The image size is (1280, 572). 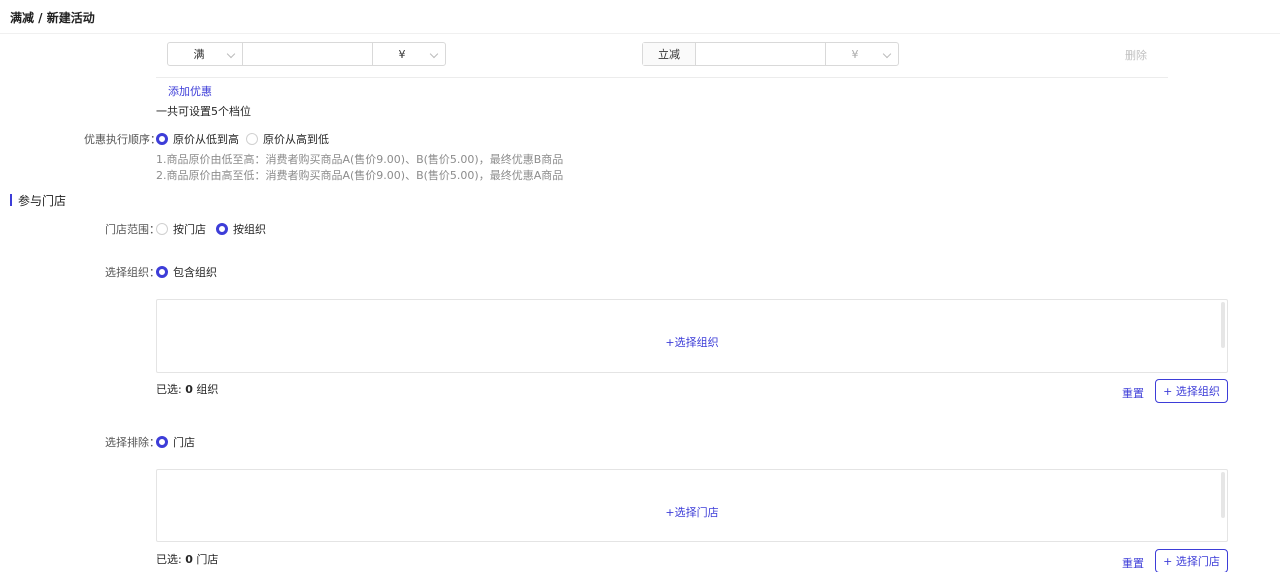 What do you see at coordinates (692, 512) in the screenshot?
I see `store-picker-link: +选择门店` at bounding box center [692, 512].